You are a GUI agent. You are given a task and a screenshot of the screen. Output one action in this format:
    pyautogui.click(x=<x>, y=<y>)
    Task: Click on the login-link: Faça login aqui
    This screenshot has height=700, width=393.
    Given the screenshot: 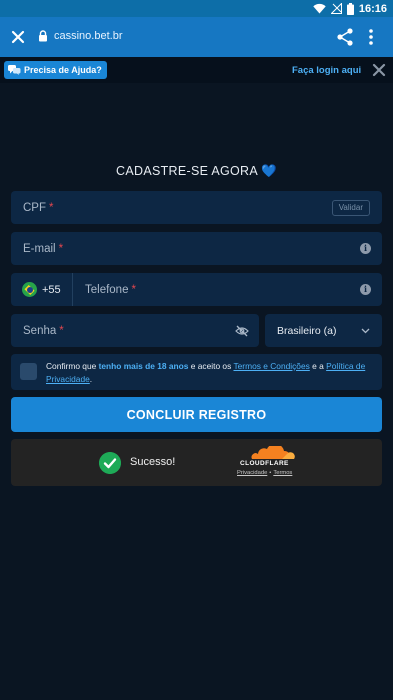 What is the action you would take?
    pyautogui.click(x=326, y=70)
    